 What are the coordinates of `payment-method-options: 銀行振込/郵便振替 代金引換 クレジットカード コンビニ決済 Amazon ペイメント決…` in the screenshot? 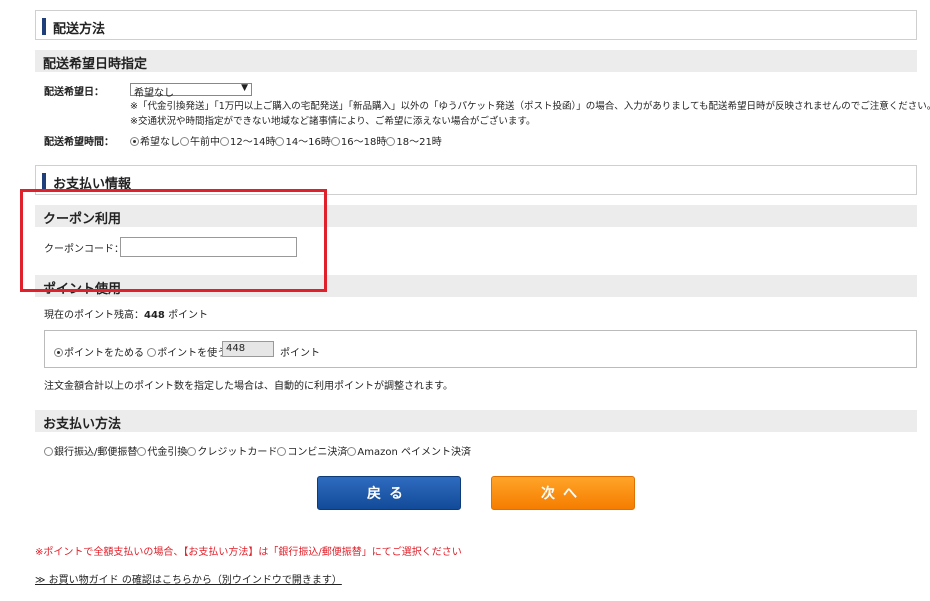 It's located at (257, 450).